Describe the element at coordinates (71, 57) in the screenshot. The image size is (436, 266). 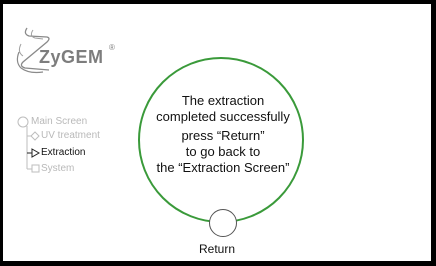
I see `brand-name: ZyGEM` at that location.